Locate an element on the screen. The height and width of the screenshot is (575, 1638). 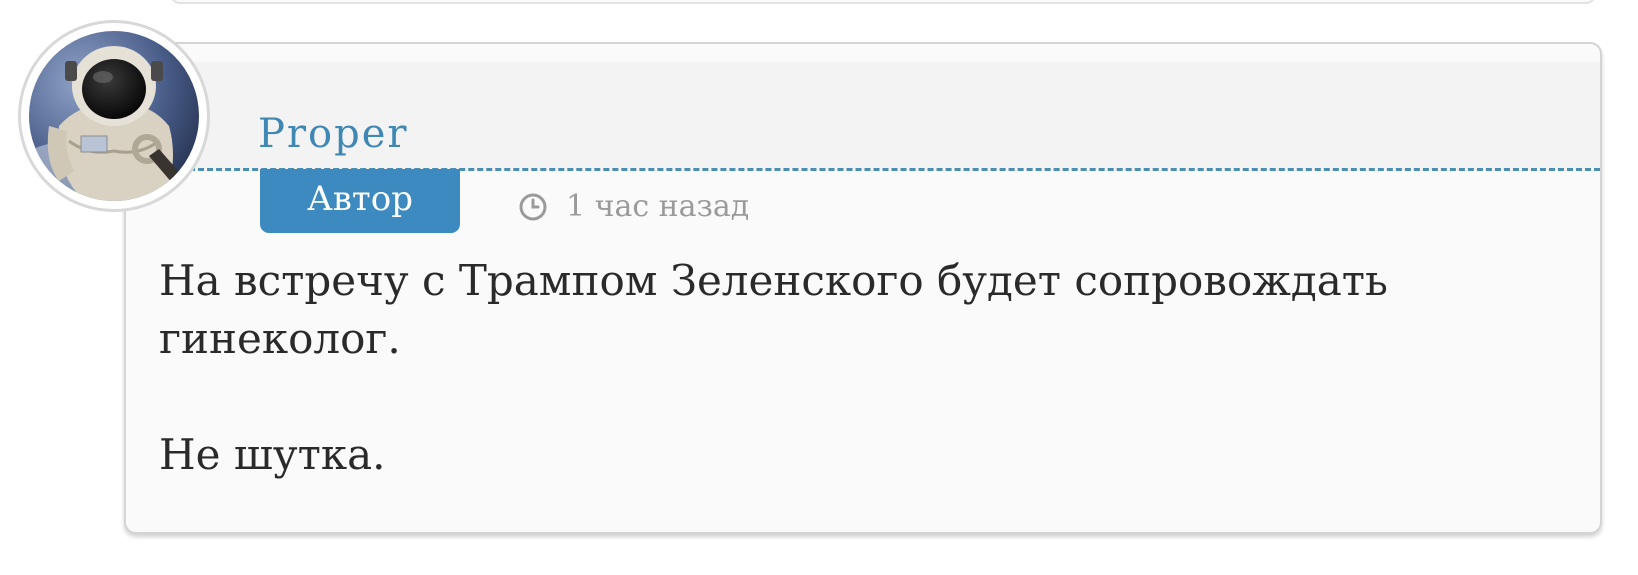
comment-paragraph: Не шутка. is located at coordinates (272, 454).